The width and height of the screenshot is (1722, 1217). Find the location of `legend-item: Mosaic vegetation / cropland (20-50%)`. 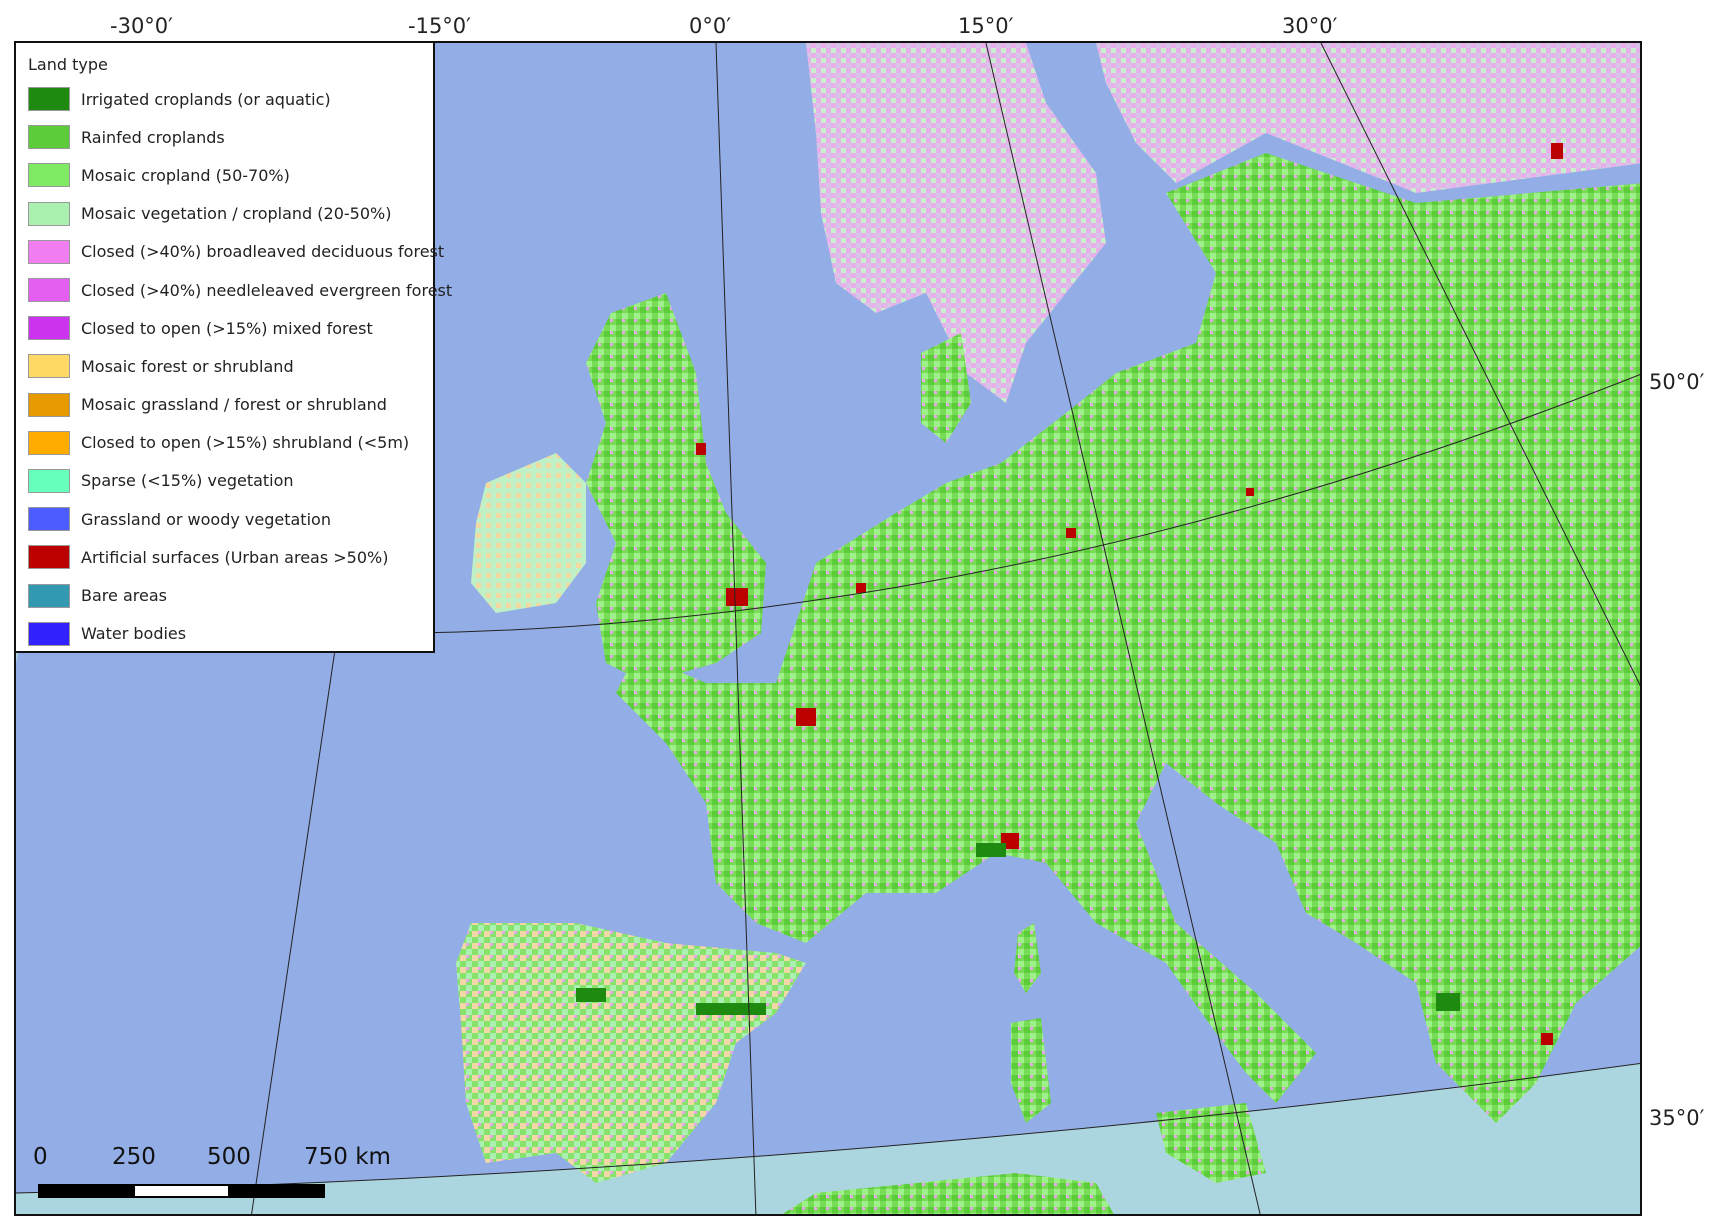

legend-item: Mosaic vegetation / cropland (20-50%) is located at coordinates (224, 214).